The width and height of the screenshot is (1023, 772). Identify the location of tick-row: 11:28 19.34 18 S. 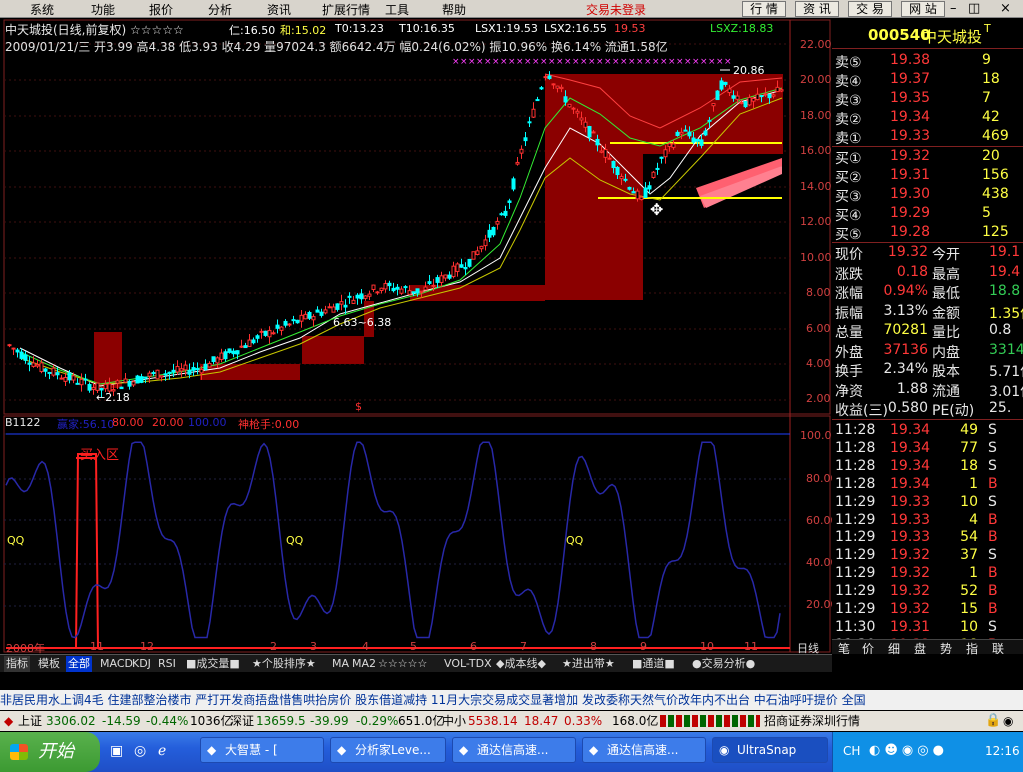
(916, 465).